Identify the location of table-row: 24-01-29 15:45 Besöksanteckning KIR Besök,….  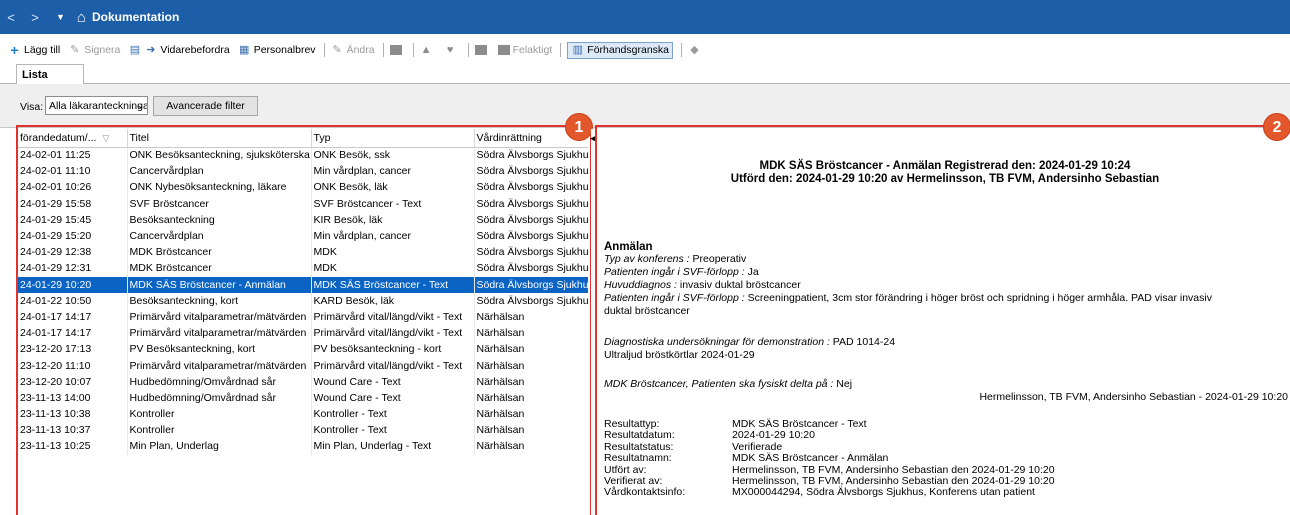
(303, 219).